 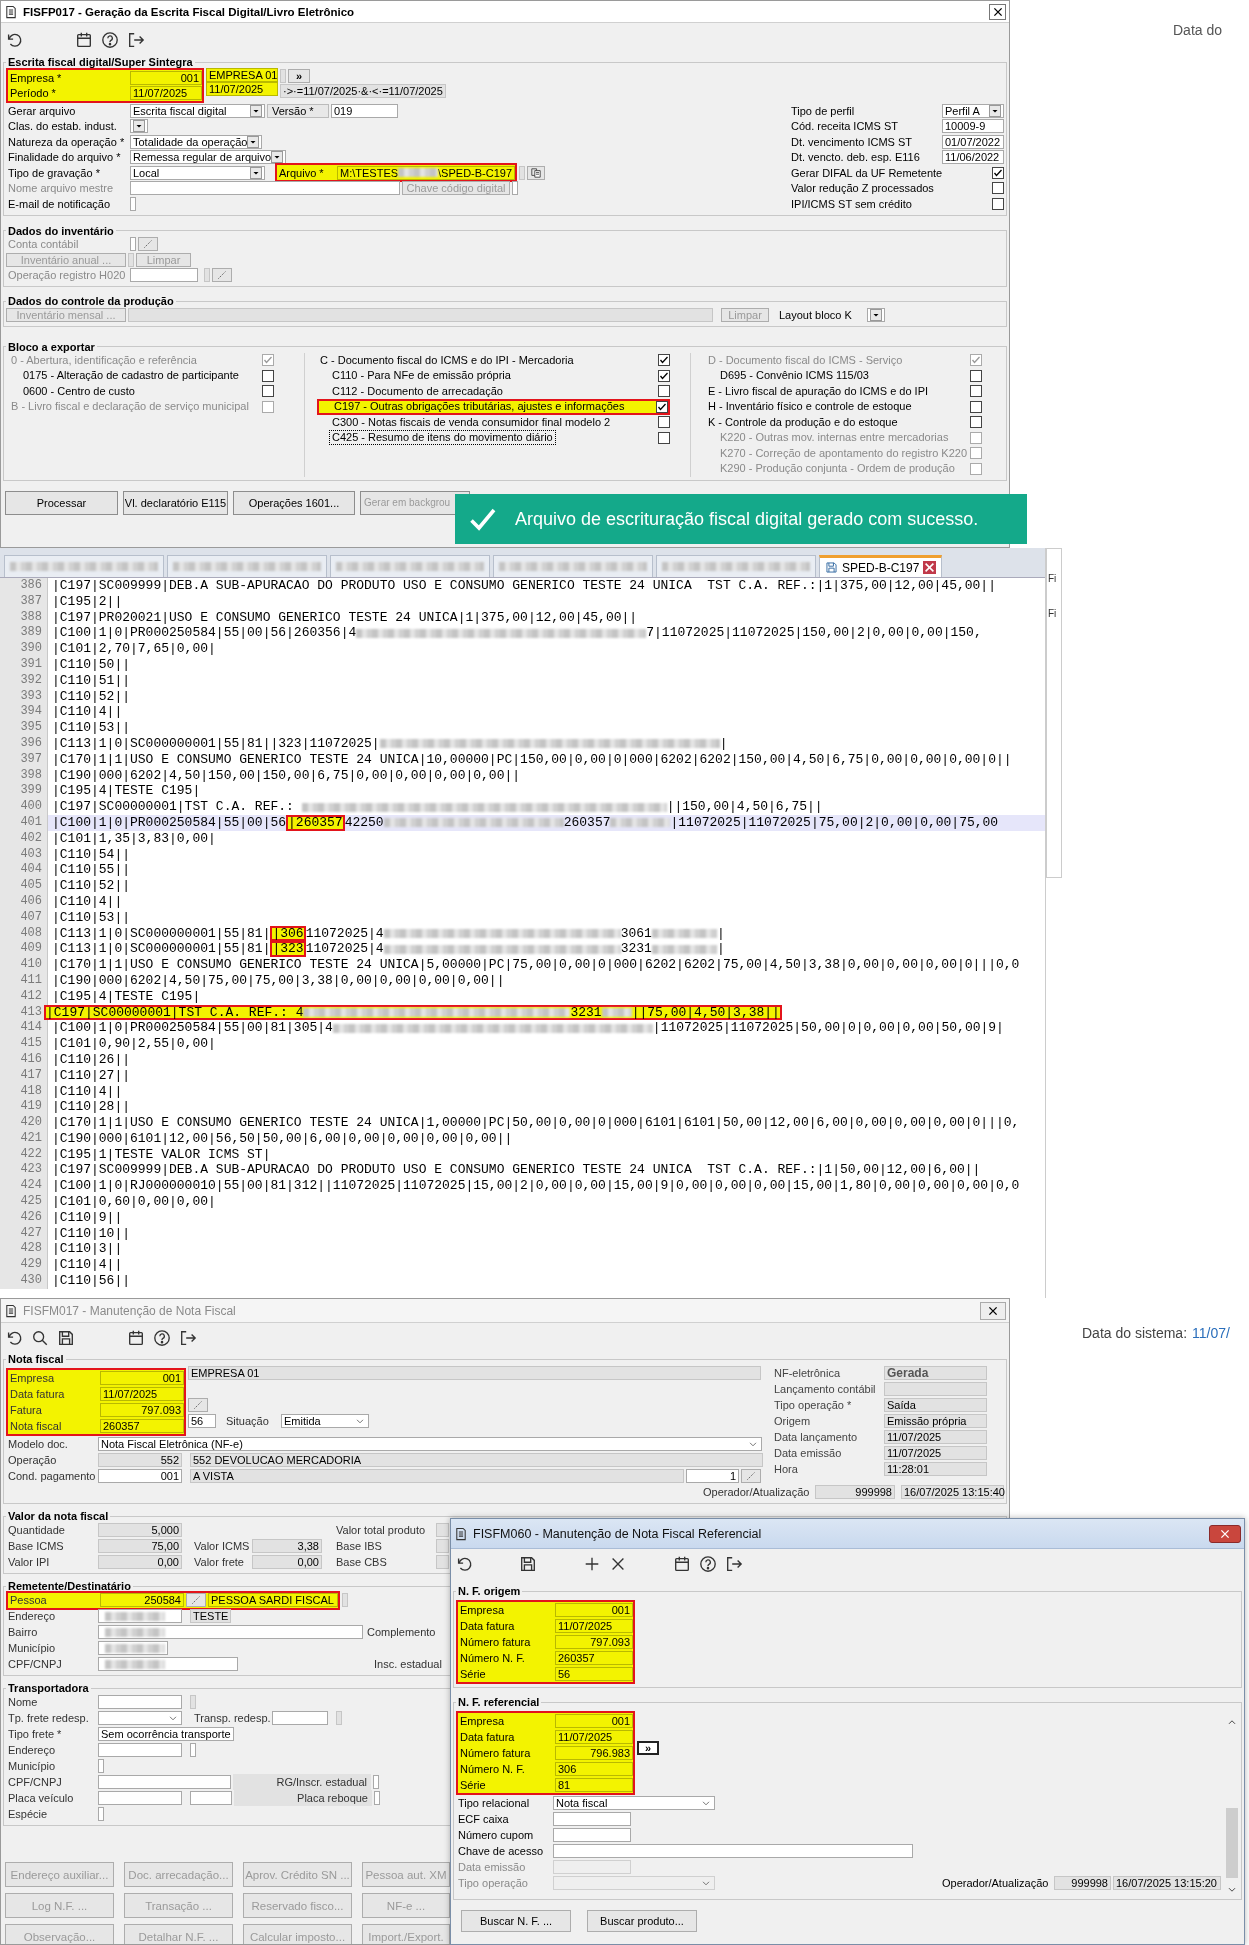 I want to click on input-field: 019, so click(x=364, y=110).